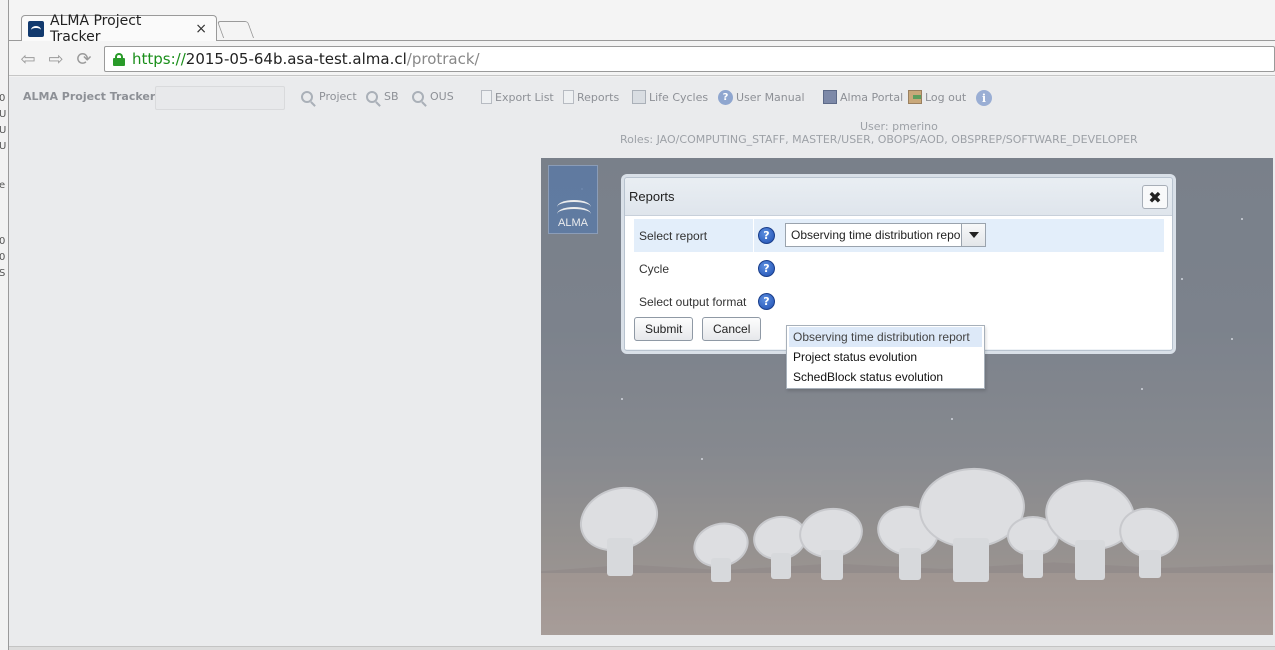 The height and width of the screenshot is (650, 1275). What do you see at coordinates (899, 126) in the screenshot?
I see `current-user: User: pmerino` at bounding box center [899, 126].